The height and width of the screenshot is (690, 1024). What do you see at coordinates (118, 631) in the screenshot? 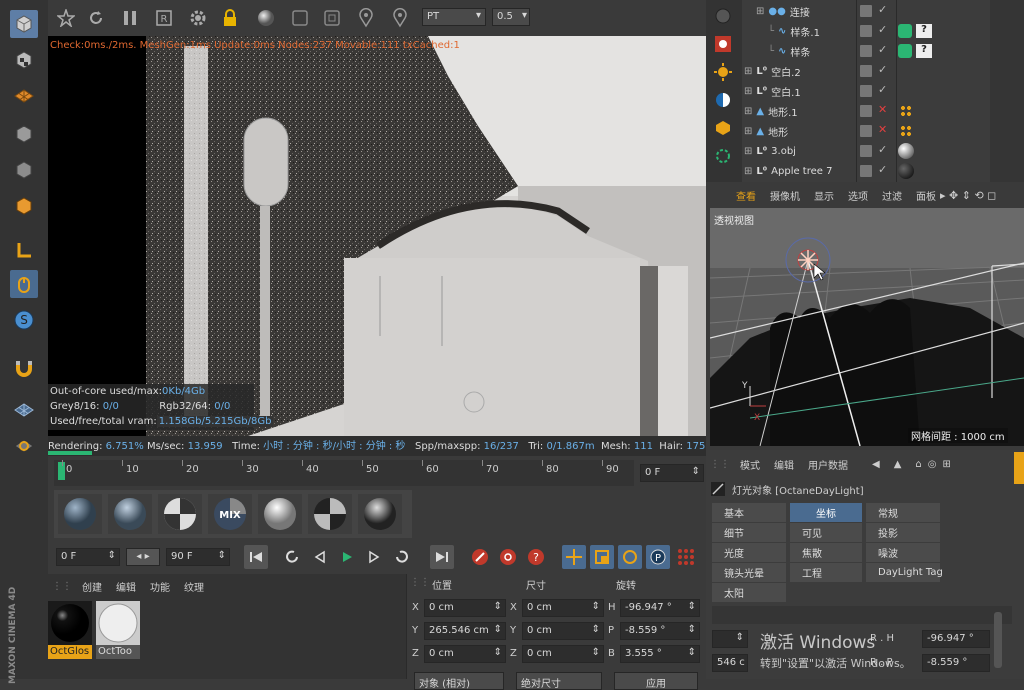
I see `material-swatch-toon: OctToo` at bounding box center [118, 631].